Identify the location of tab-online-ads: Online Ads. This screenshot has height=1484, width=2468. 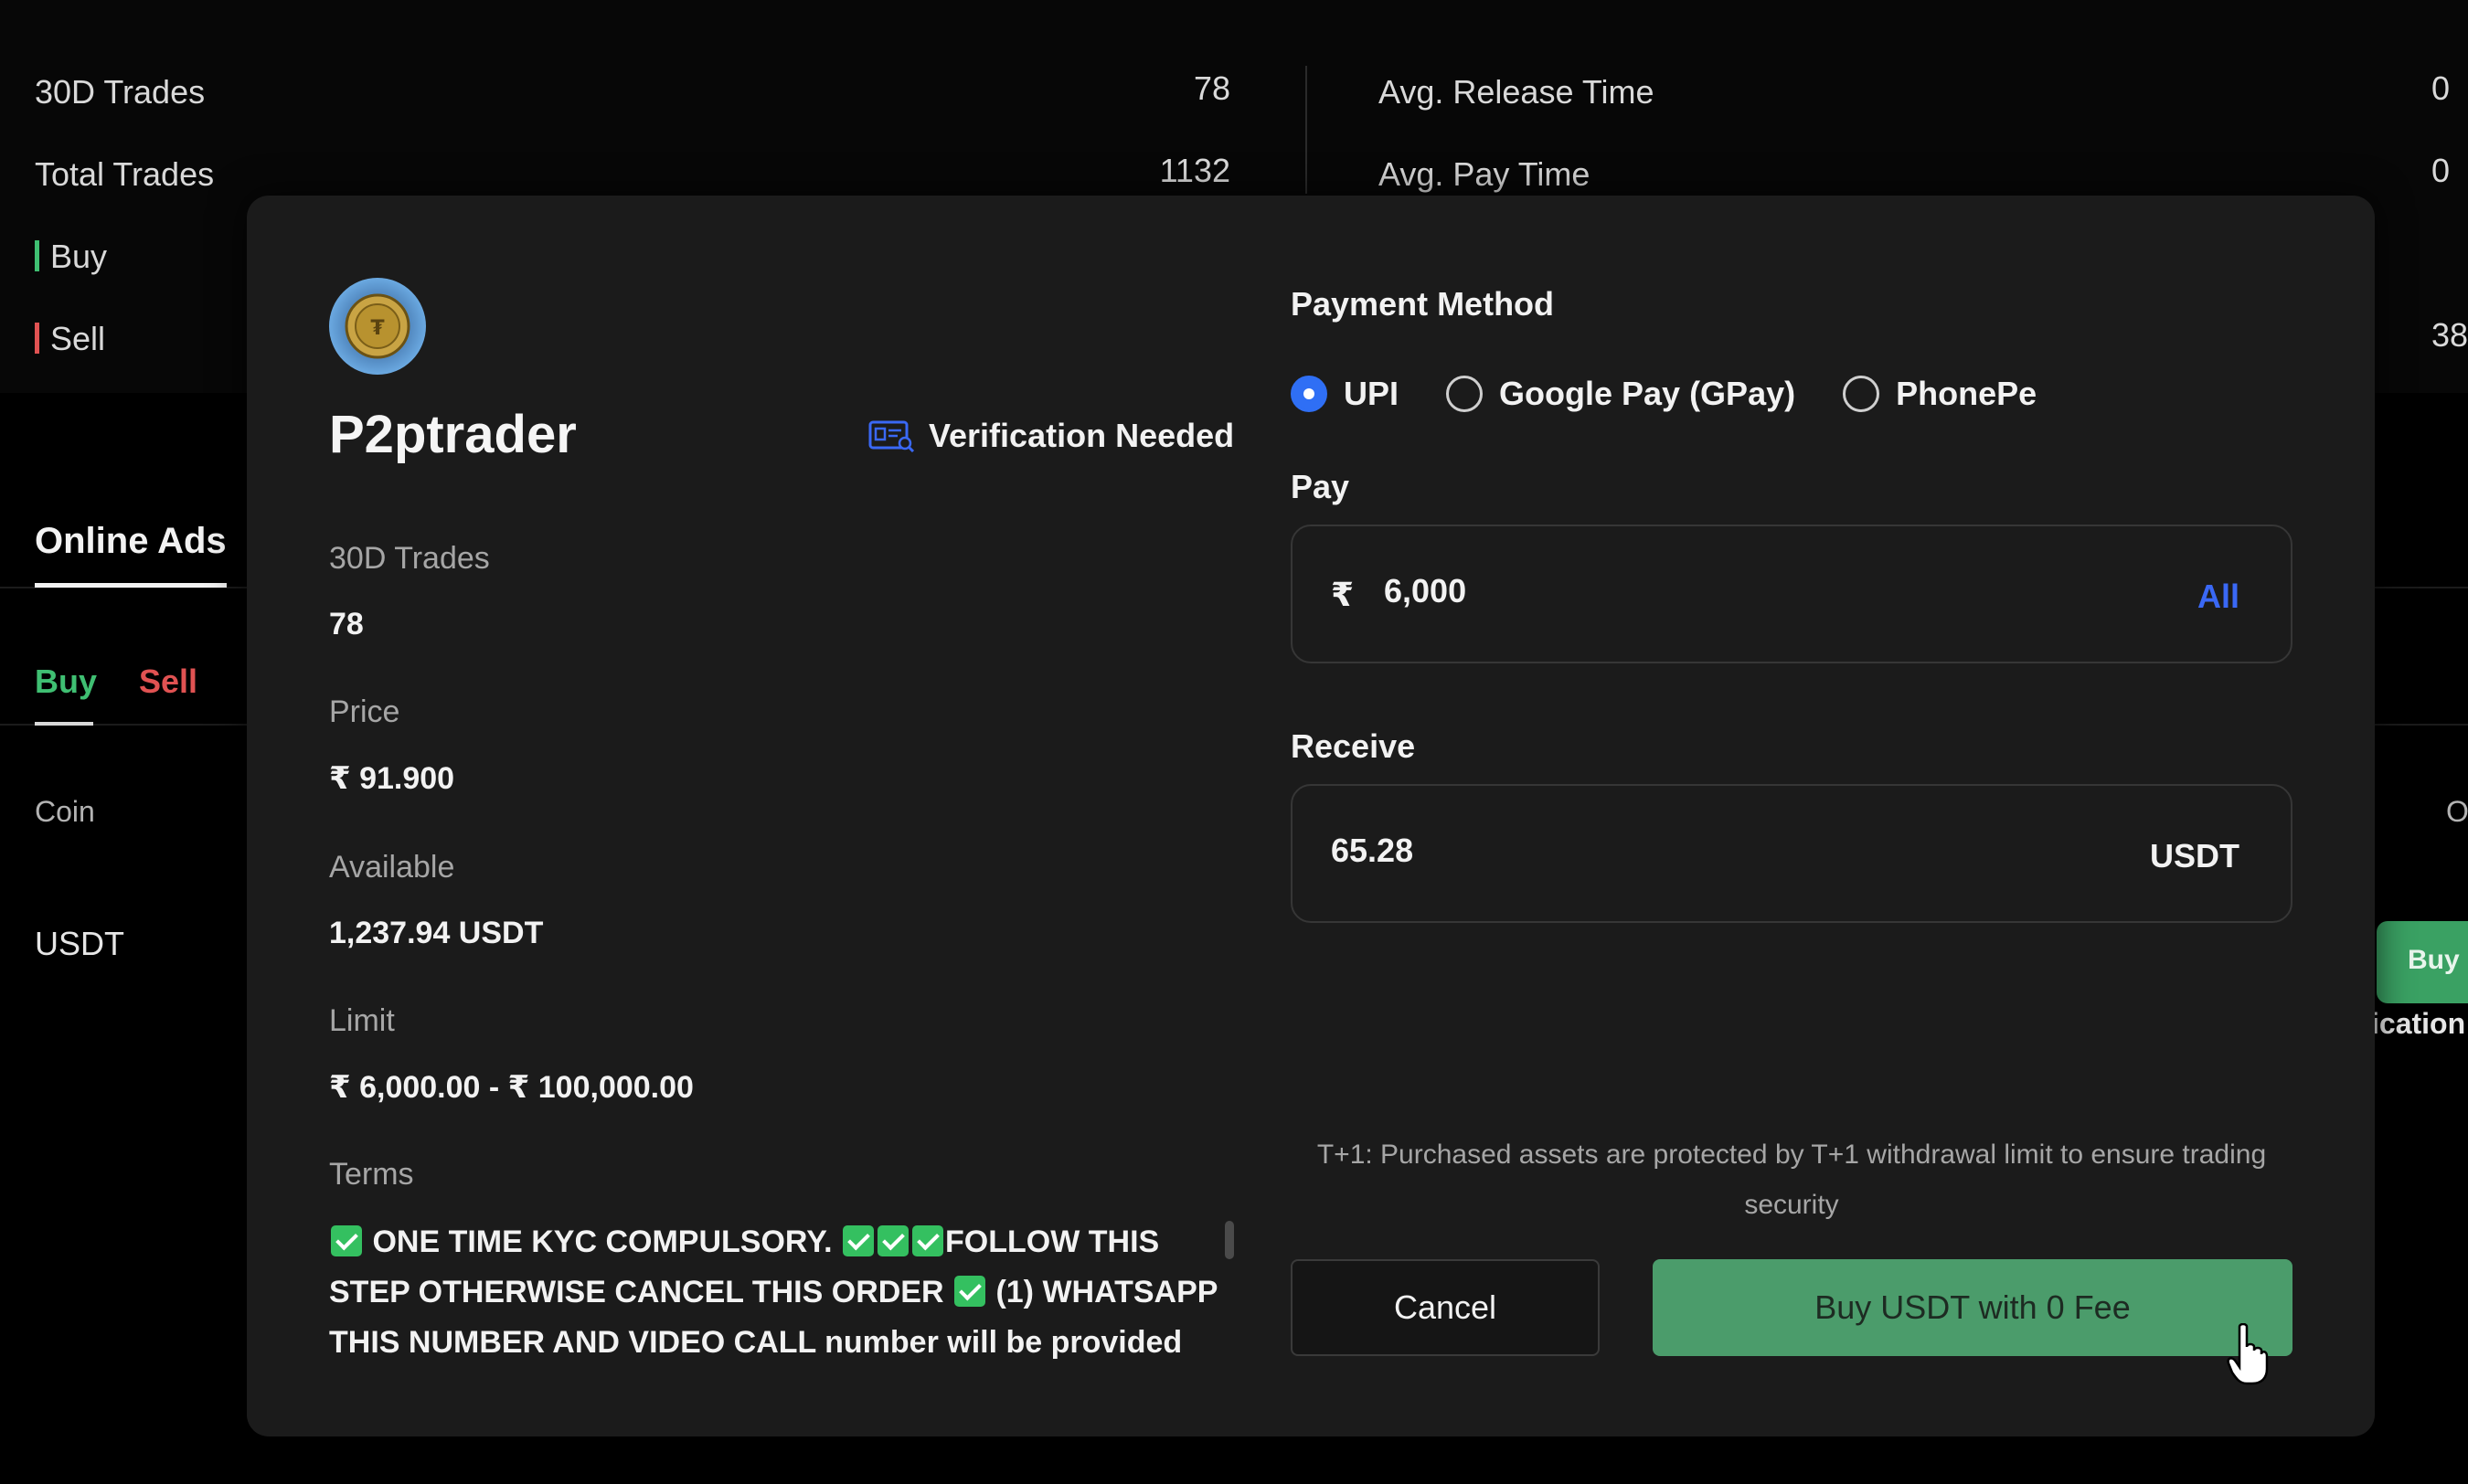
(131, 541).